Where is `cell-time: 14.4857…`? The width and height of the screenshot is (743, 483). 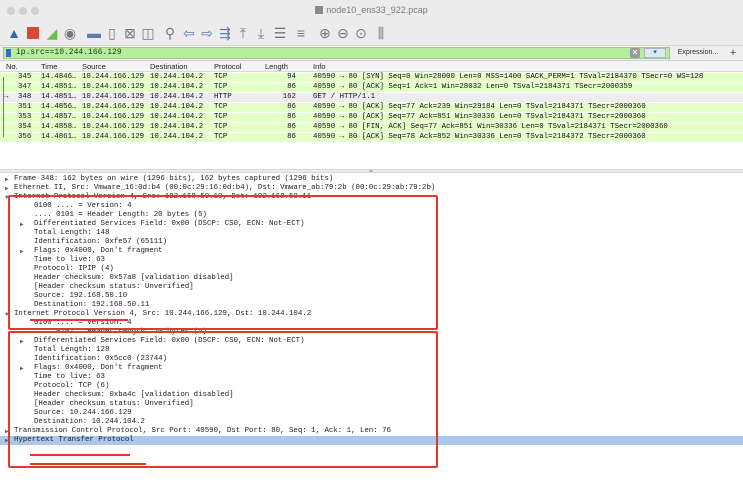
cell-time: 14.4857… is located at coordinates (59, 117).